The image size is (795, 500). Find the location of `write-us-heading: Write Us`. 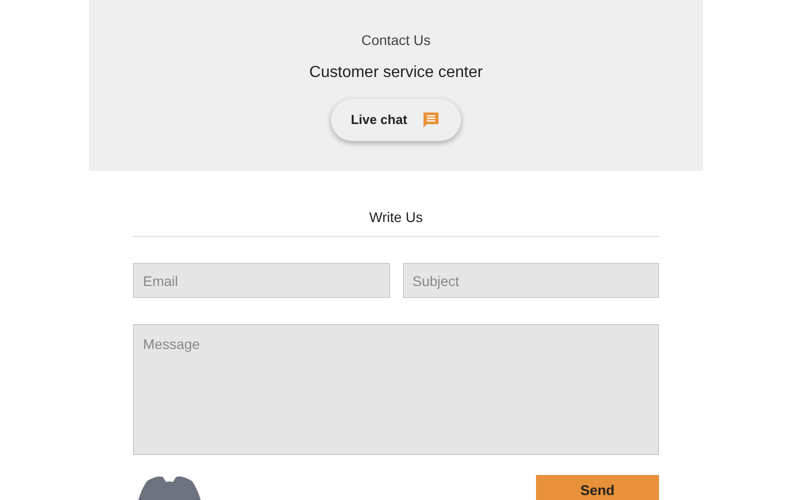

write-us-heading: Write Us is located at coordinates (396, 222).